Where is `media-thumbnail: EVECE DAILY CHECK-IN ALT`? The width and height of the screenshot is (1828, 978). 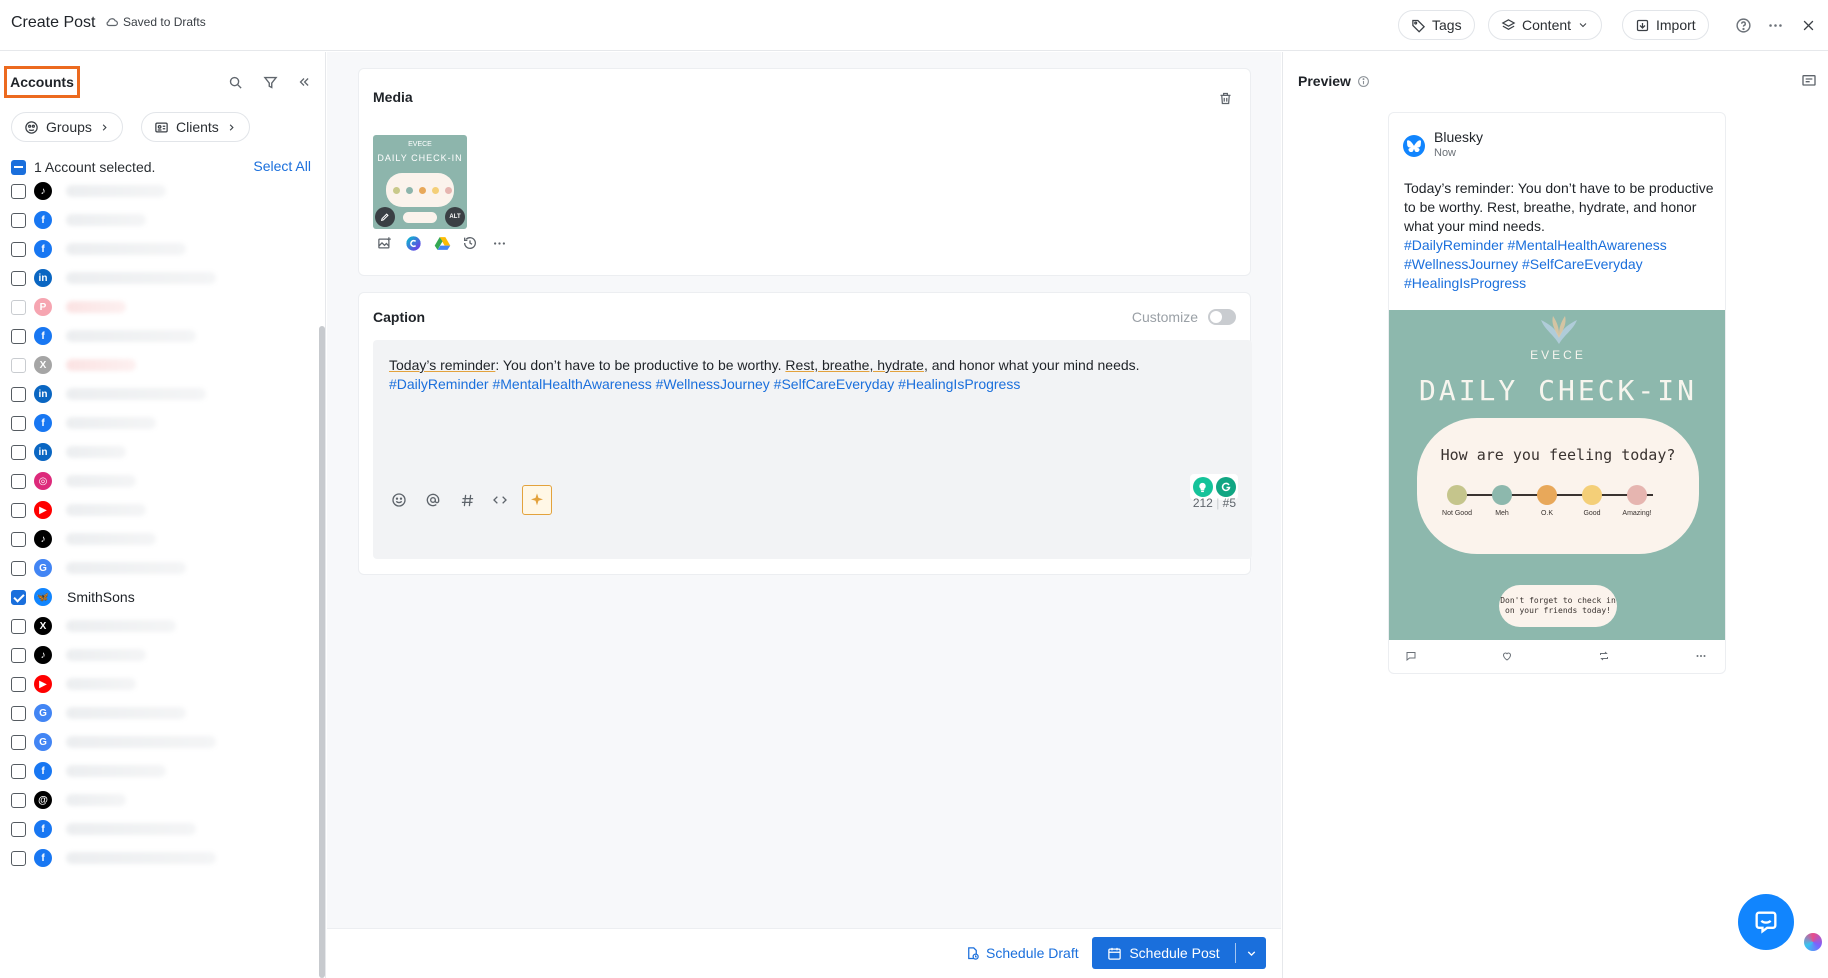
media-thumbnail: EVECE DAILY CHECK-IN ALT is located at coordinates (420, 182).